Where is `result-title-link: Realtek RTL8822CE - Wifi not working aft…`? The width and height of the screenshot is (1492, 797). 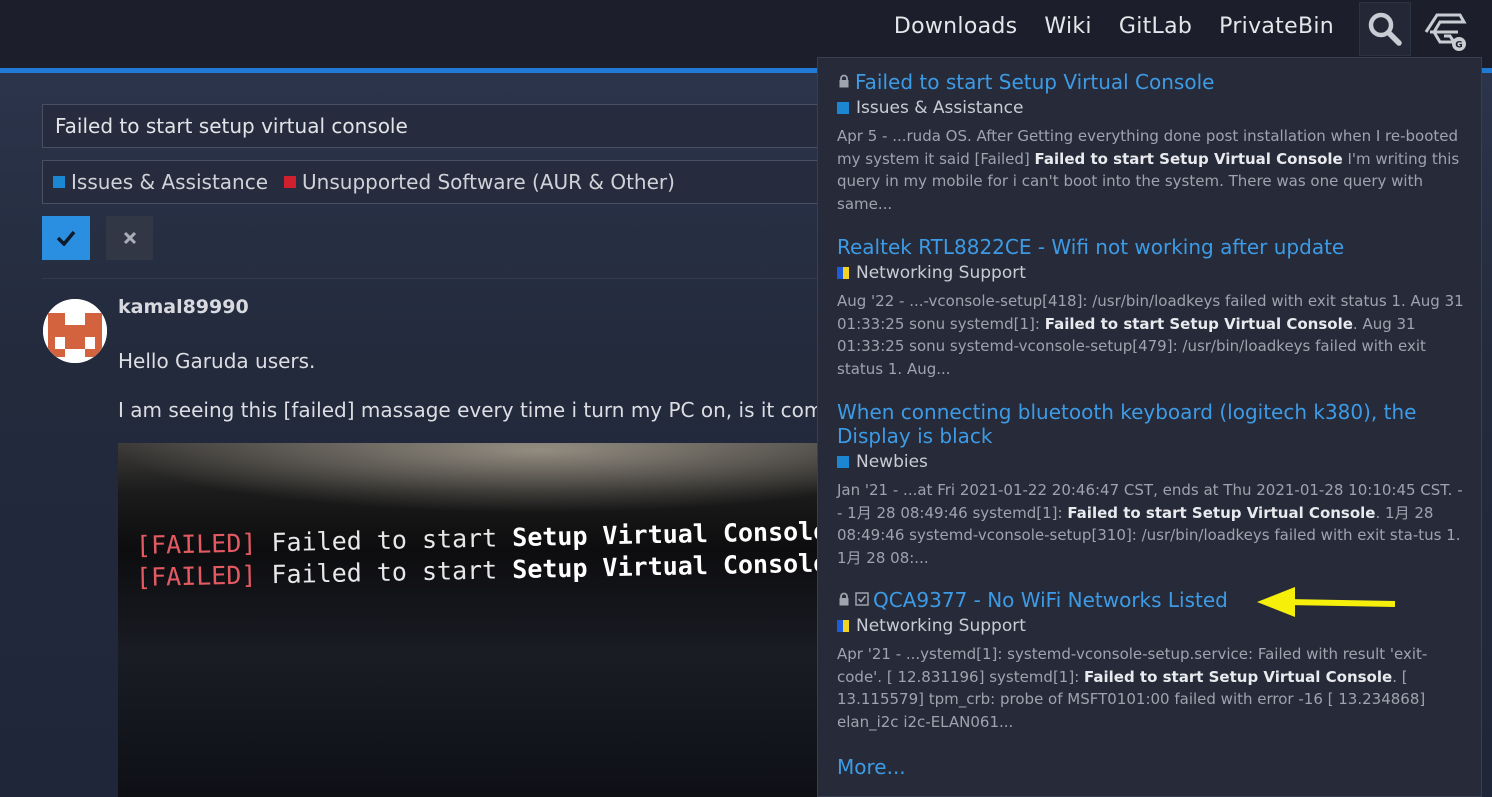 result-title-link: Realtek RTL8822CE - Wifi not working aft… is located at coordinates (1090, 247).